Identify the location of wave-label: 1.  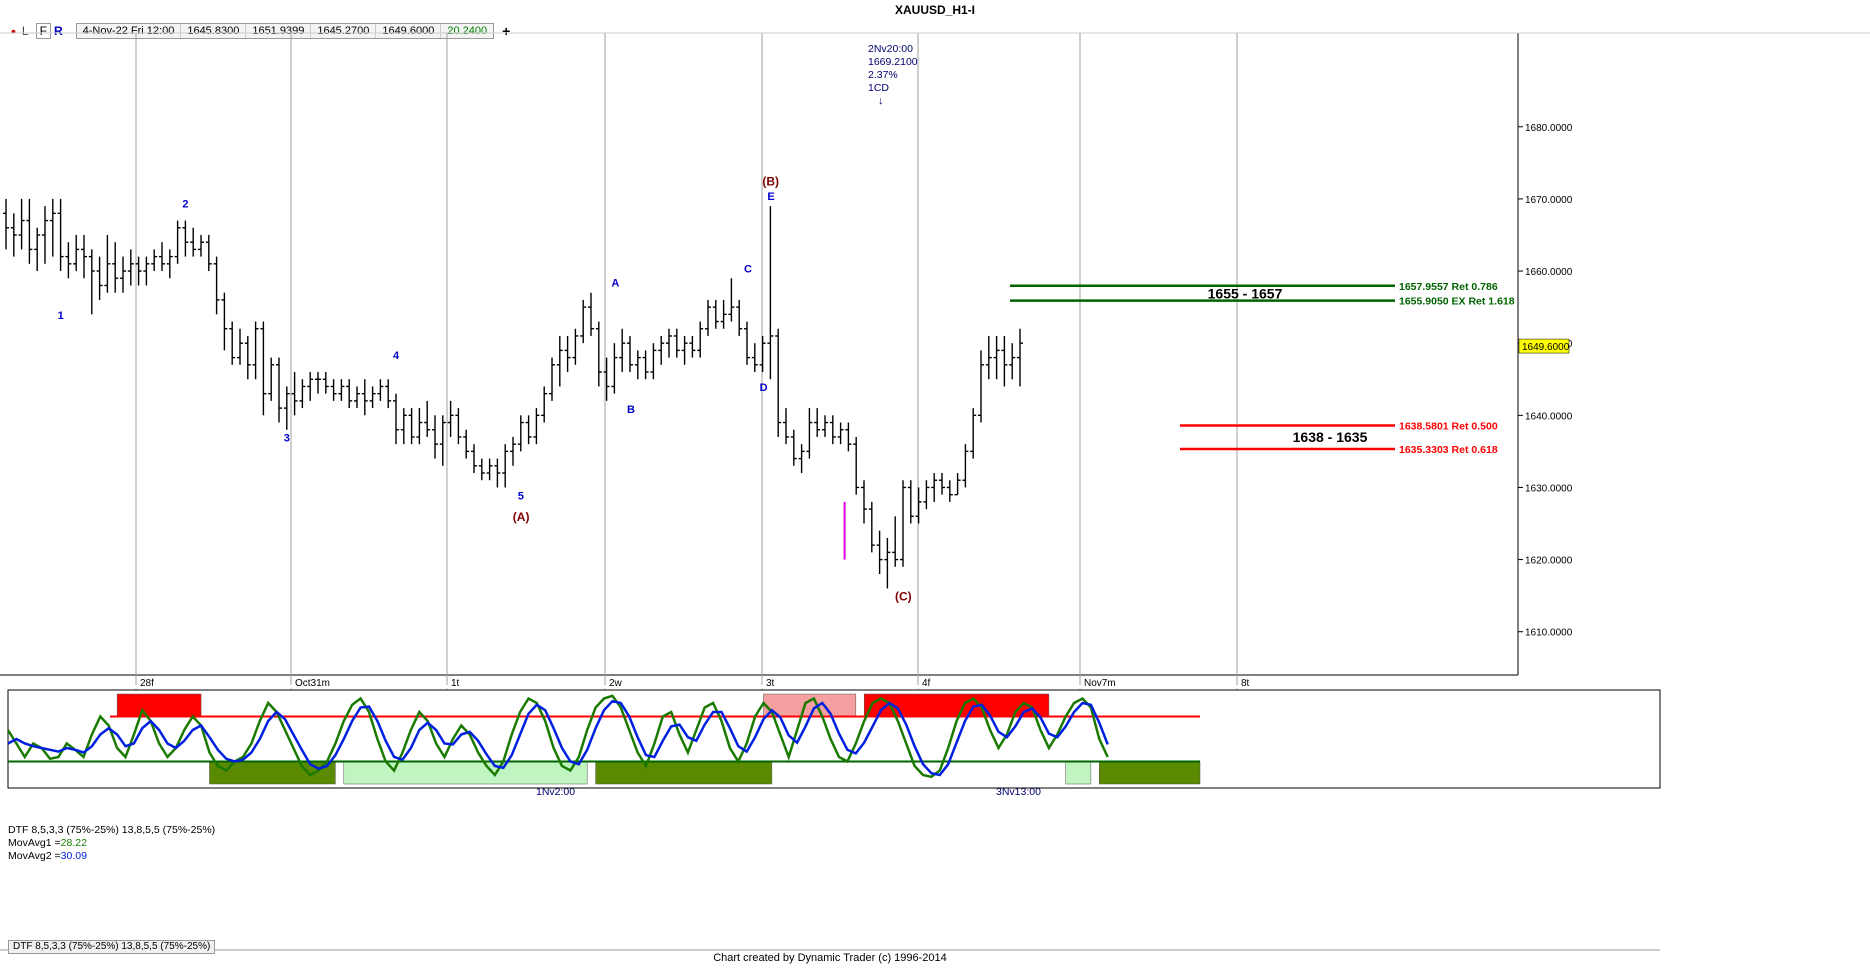
(61, 316).